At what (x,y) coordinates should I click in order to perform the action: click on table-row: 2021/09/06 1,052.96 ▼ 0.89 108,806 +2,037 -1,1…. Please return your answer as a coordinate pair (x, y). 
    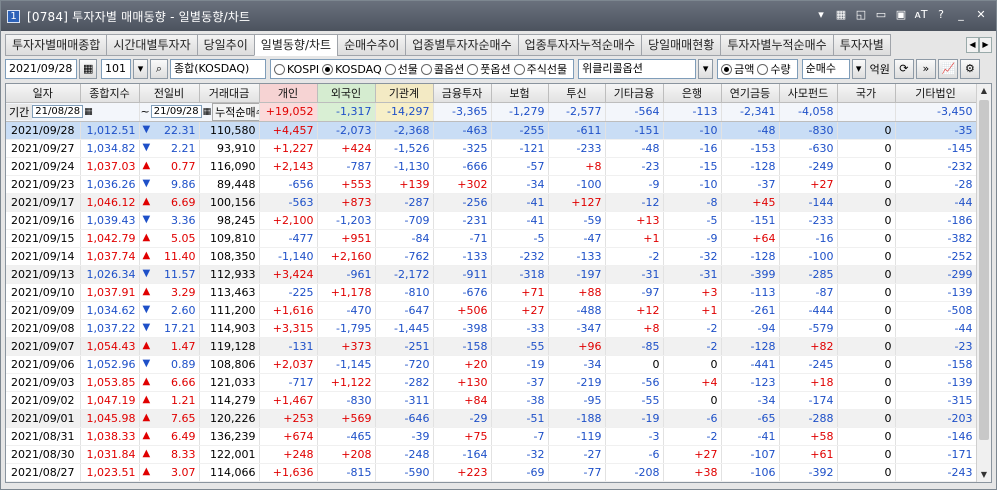
    Looking at the image, I should click on (491, 364).